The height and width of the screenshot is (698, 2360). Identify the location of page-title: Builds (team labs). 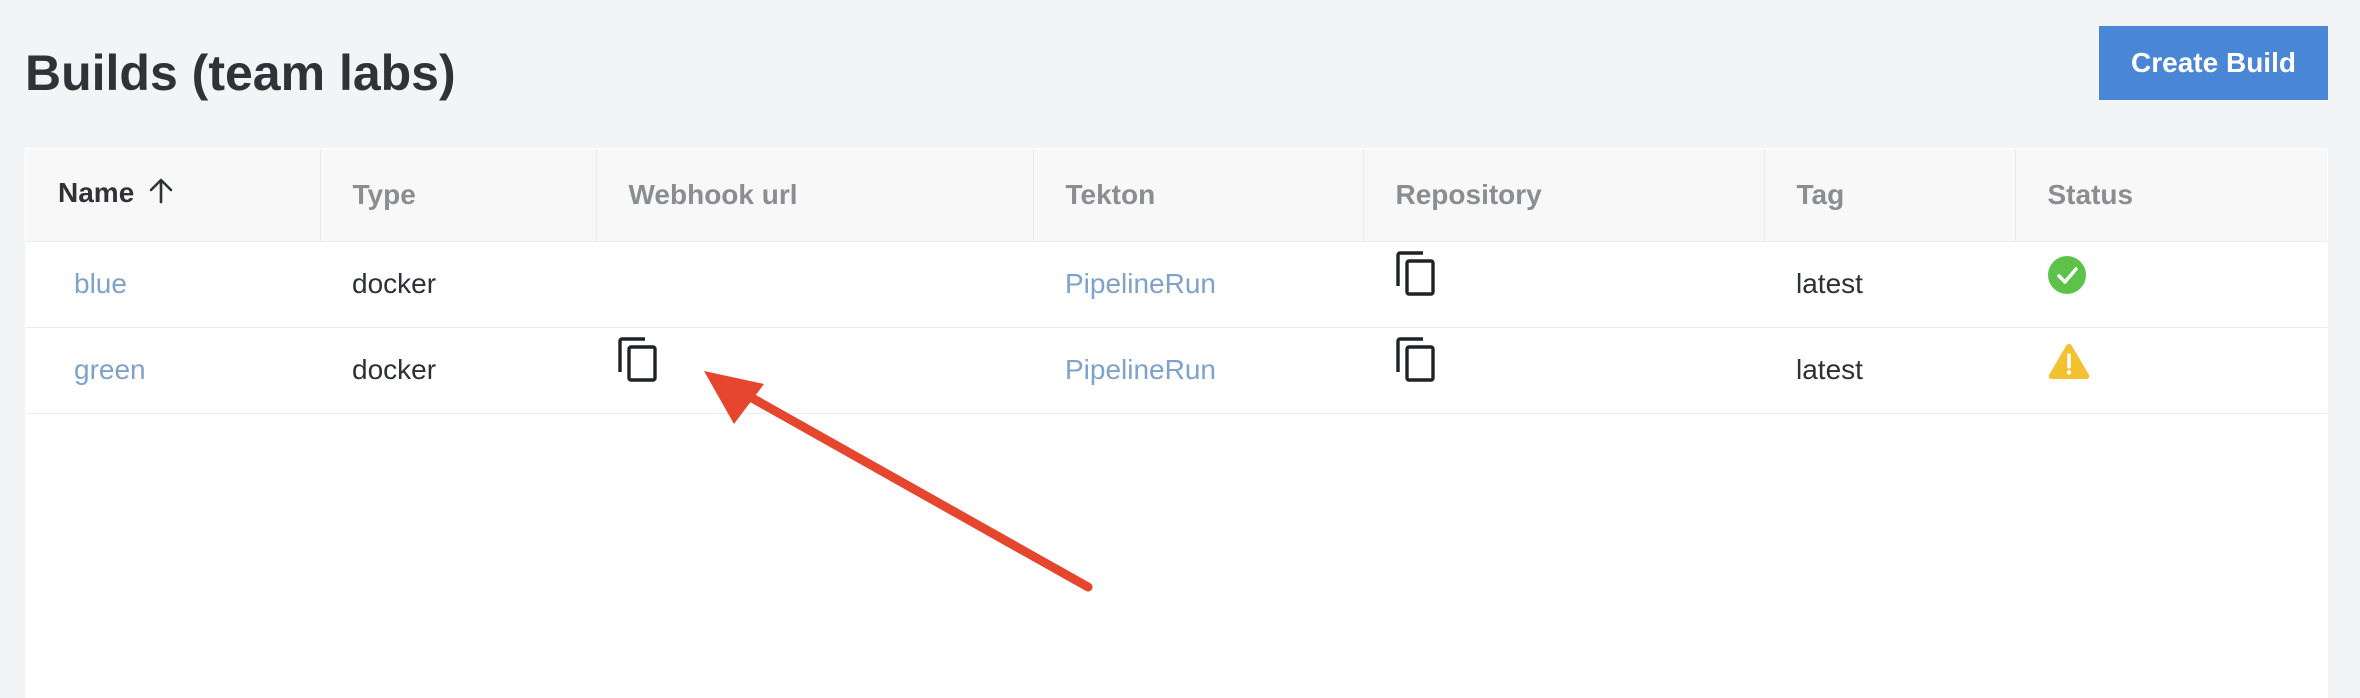
(240, 73).